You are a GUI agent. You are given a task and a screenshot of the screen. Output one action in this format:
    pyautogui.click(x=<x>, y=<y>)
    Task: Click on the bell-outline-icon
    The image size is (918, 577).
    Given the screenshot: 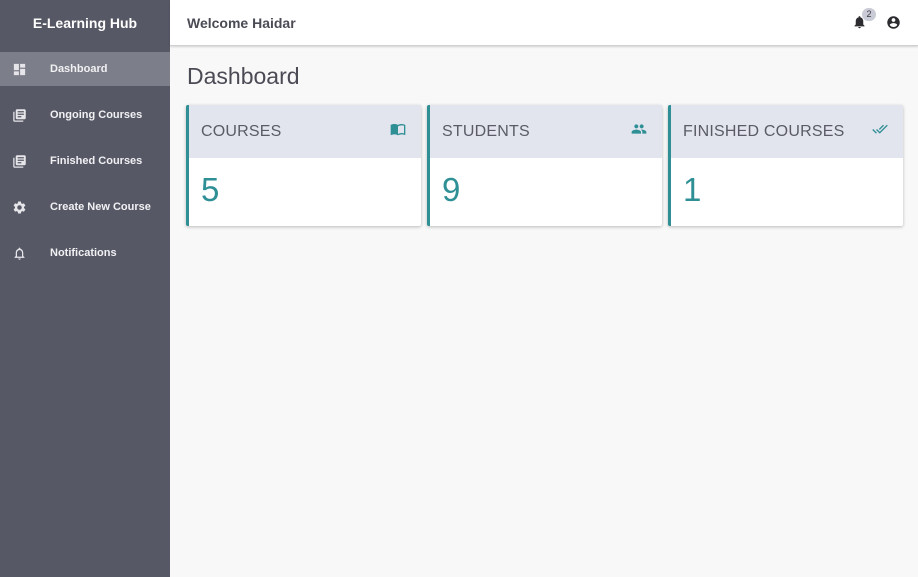 What is the action you would take?
    pyautogui.click(x=19, y=253)
    